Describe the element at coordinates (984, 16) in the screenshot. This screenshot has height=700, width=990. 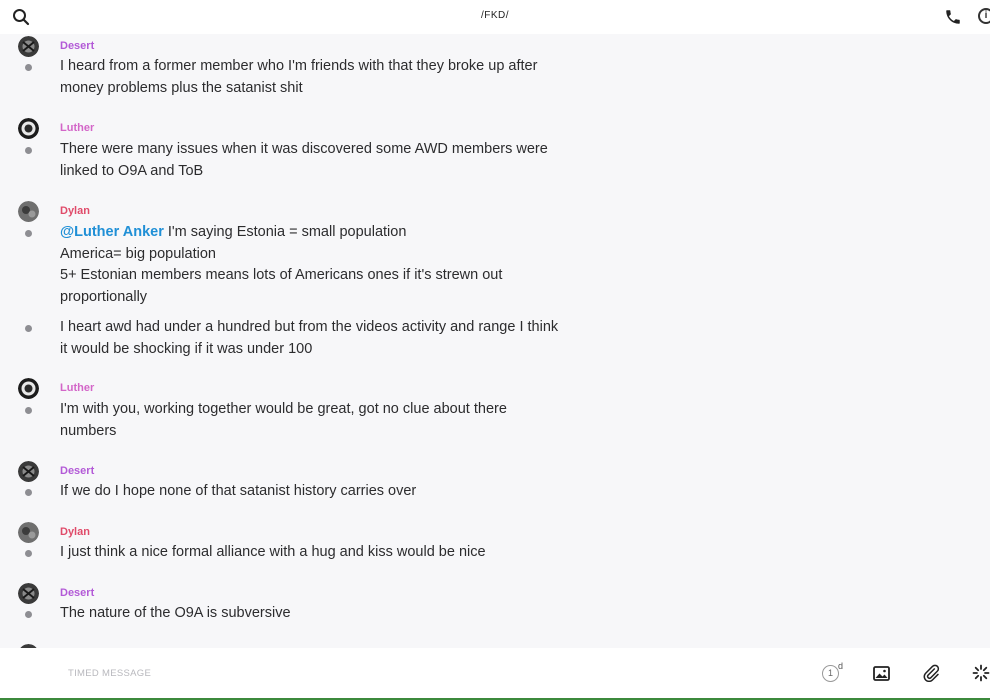
I see `info-icon: i` at that location.